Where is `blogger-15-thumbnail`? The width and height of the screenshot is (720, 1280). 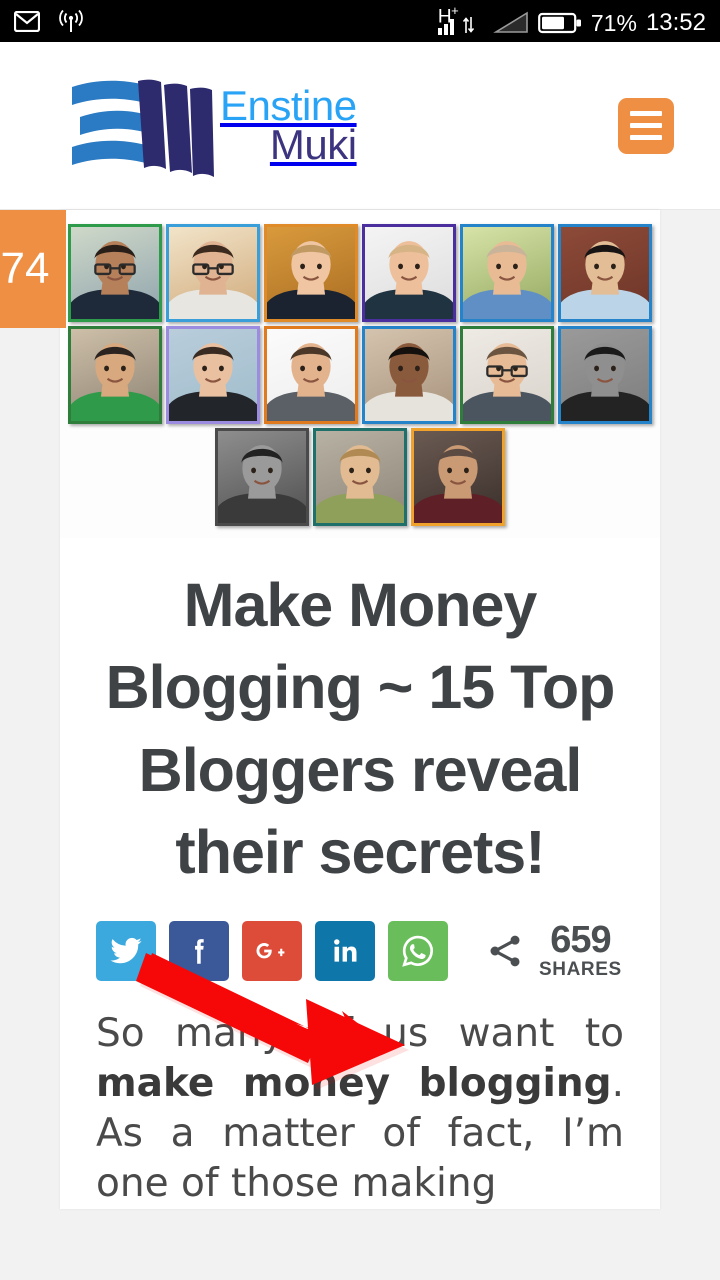 blogger-15-thumbnail is located at coordinates (458, 477).